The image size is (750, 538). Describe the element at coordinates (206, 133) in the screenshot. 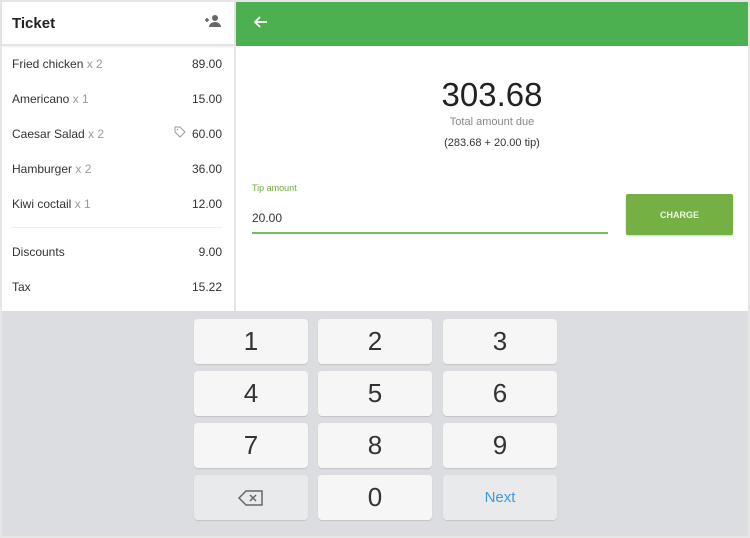

I see `item-price: 60.00` at that location.